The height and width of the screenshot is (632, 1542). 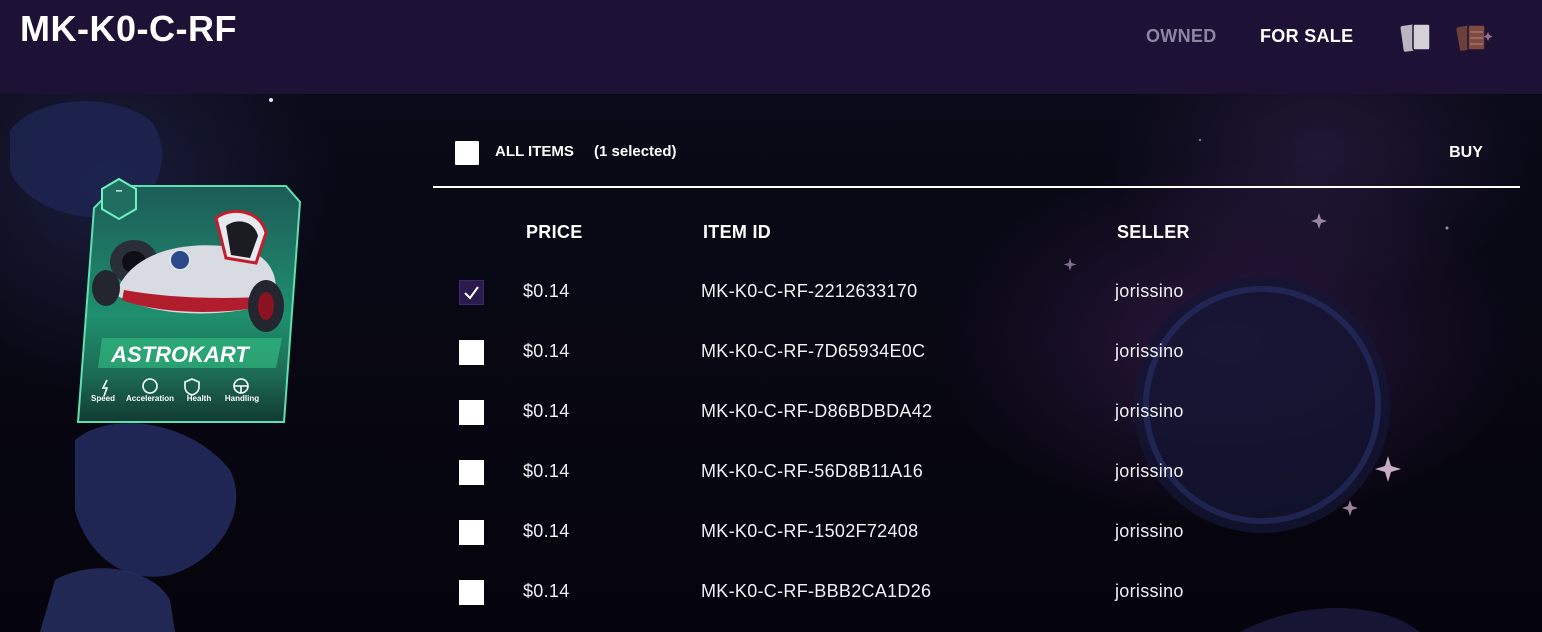 What do you see at coordinates (980, 352) in the screenshot?
I see `table-row: $0.14 MK-K0-C-RF-7D65934E0C jorissino` at bounding box center [980, 352].